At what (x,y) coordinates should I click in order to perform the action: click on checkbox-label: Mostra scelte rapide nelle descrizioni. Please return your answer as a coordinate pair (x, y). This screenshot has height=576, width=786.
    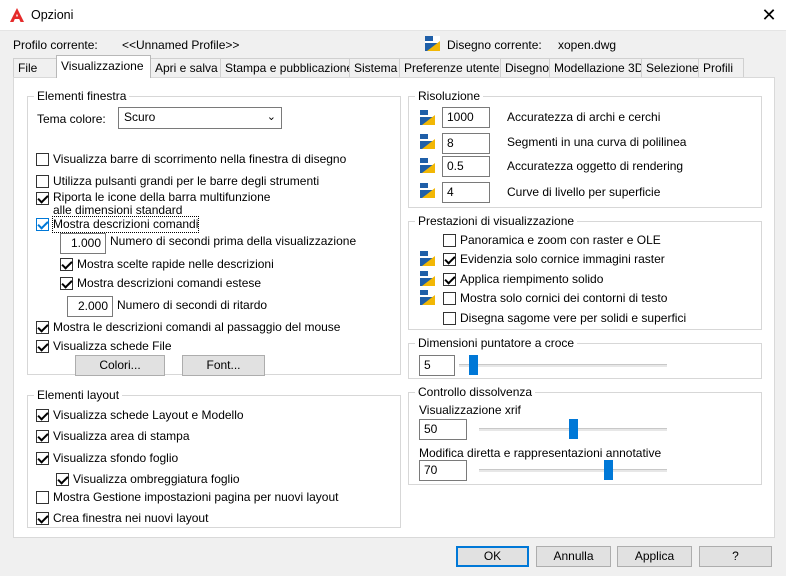
    Looking at the image, I should click on (175, 264).